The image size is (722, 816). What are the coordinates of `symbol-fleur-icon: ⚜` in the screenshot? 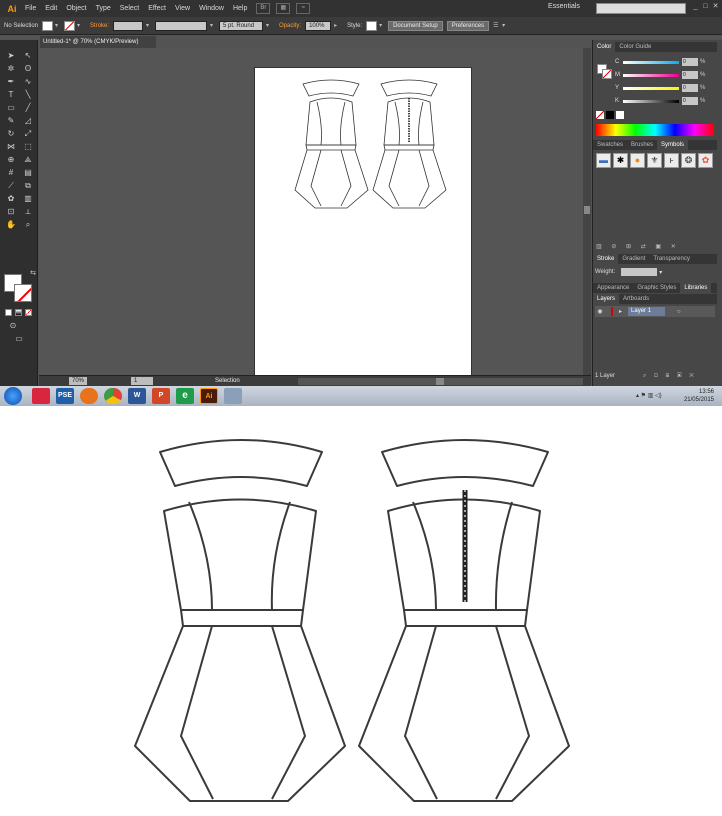 It's located at (654, 160).